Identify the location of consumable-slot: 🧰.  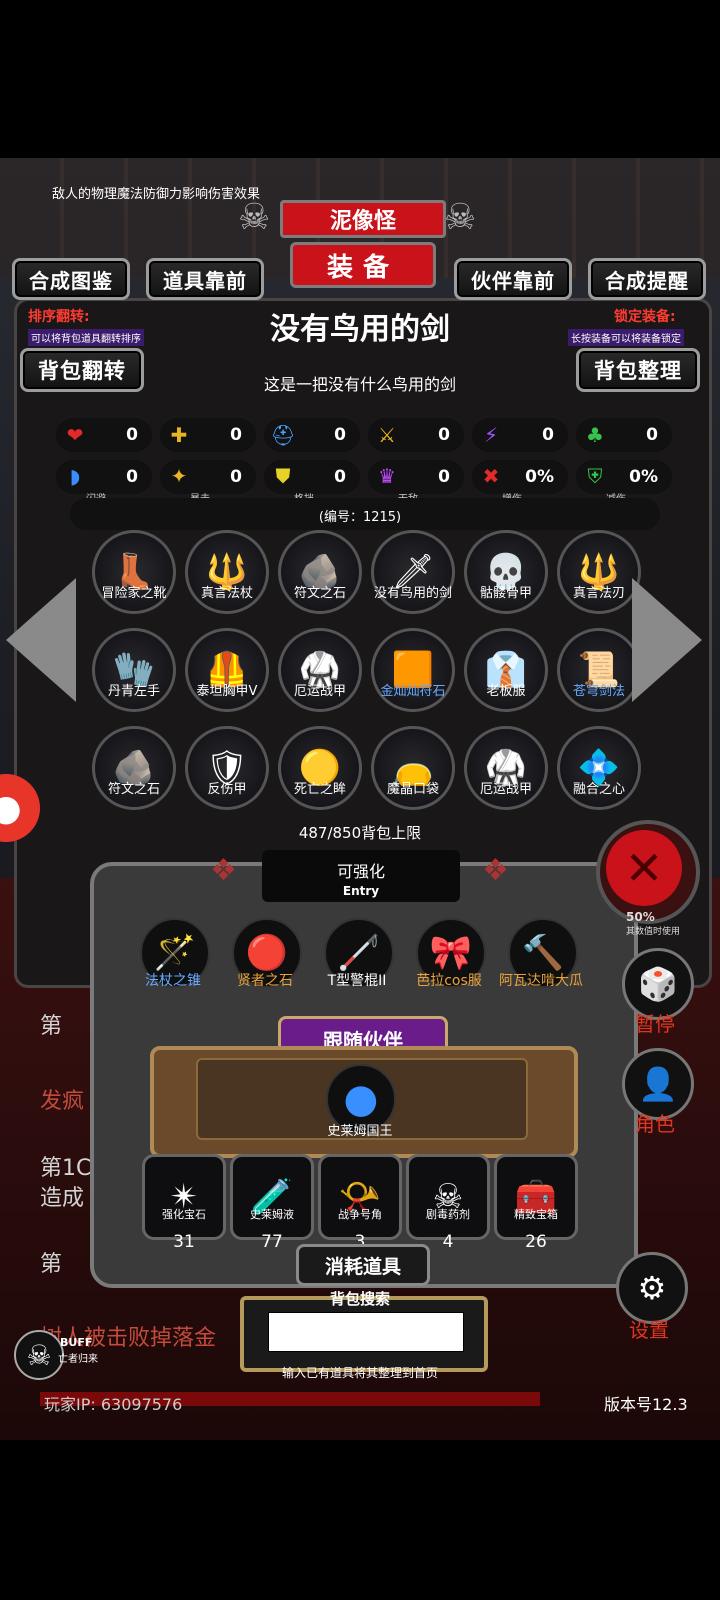
(536, 1197).